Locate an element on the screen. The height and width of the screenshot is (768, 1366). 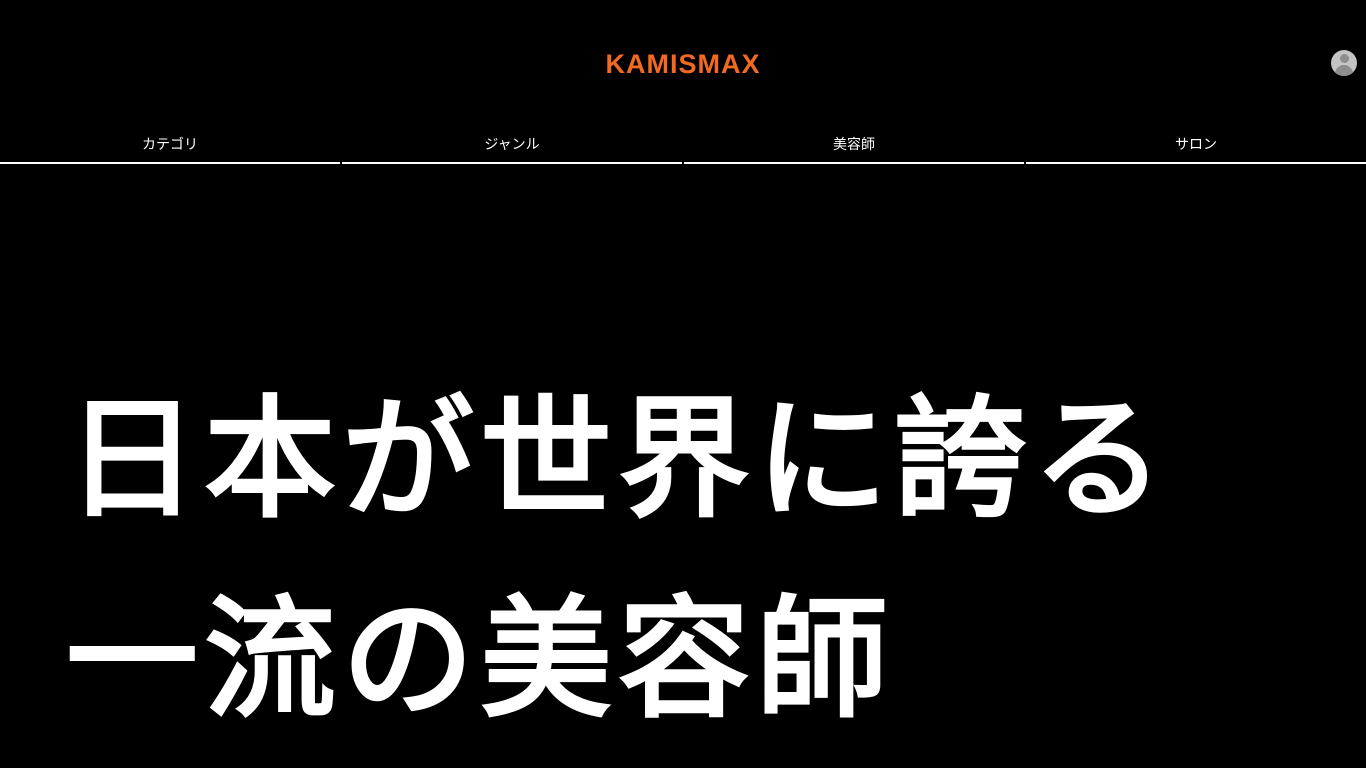
avatar-head-shape is located at coordinates (1344, 58).